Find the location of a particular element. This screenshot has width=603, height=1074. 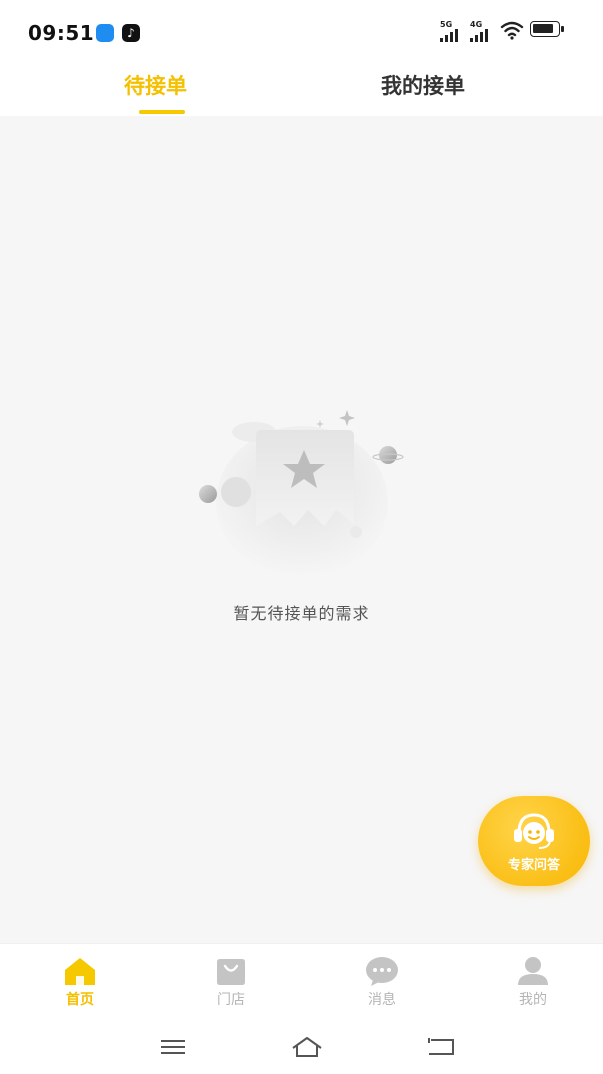

nav-label-home: 首页 is located at coordinates (80, 1000).